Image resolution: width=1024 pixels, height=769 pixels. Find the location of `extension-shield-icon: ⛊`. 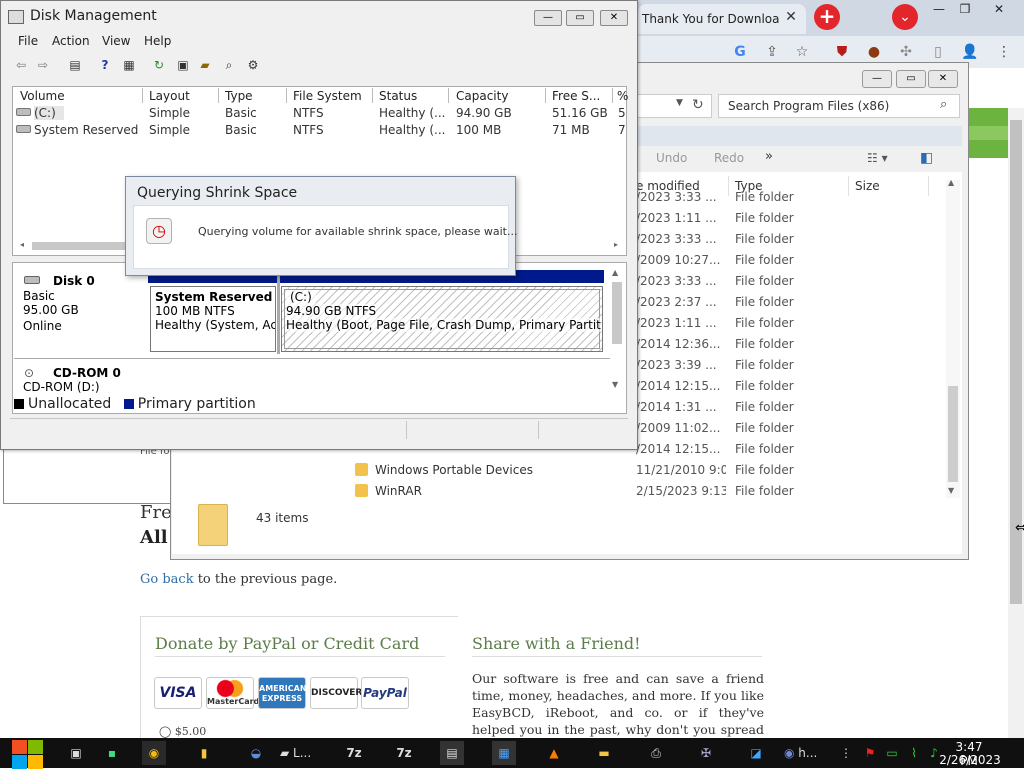

extension-shield-icon: ⛊ is located at coordinates (842, 52).